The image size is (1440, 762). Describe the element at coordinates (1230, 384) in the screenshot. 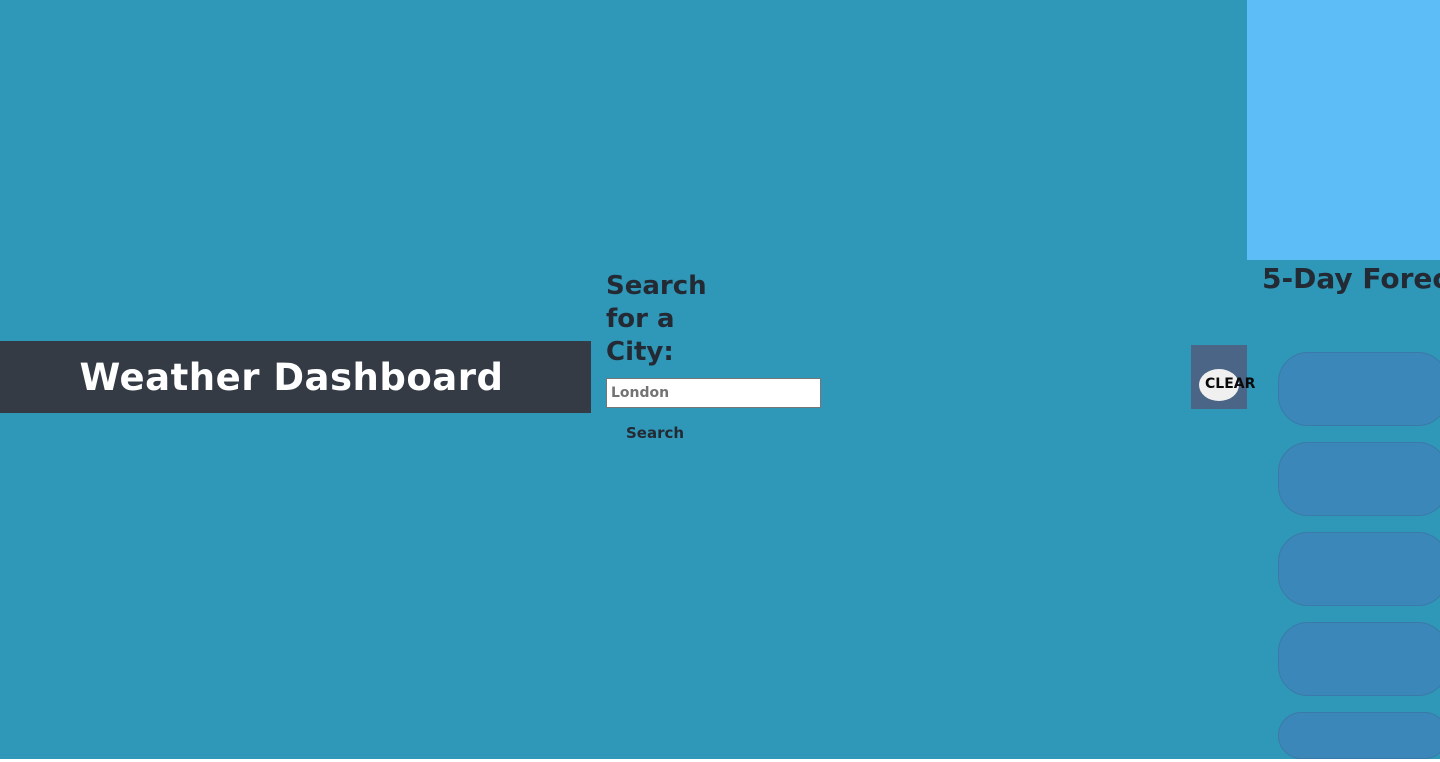

I see `clear-history-button: CLEAR` at that location.